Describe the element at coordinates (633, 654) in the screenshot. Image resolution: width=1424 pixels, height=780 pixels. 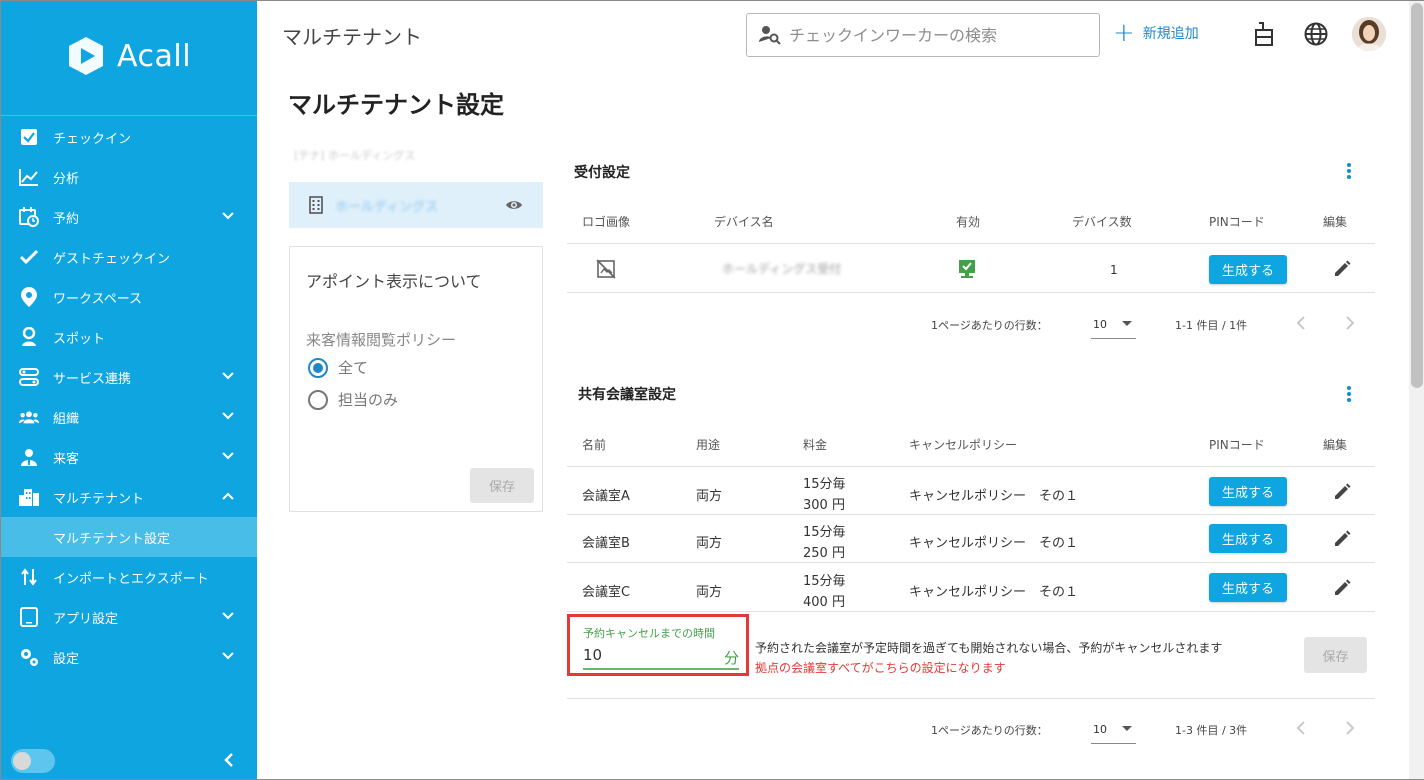
I see `cancel-time-input` at that location.